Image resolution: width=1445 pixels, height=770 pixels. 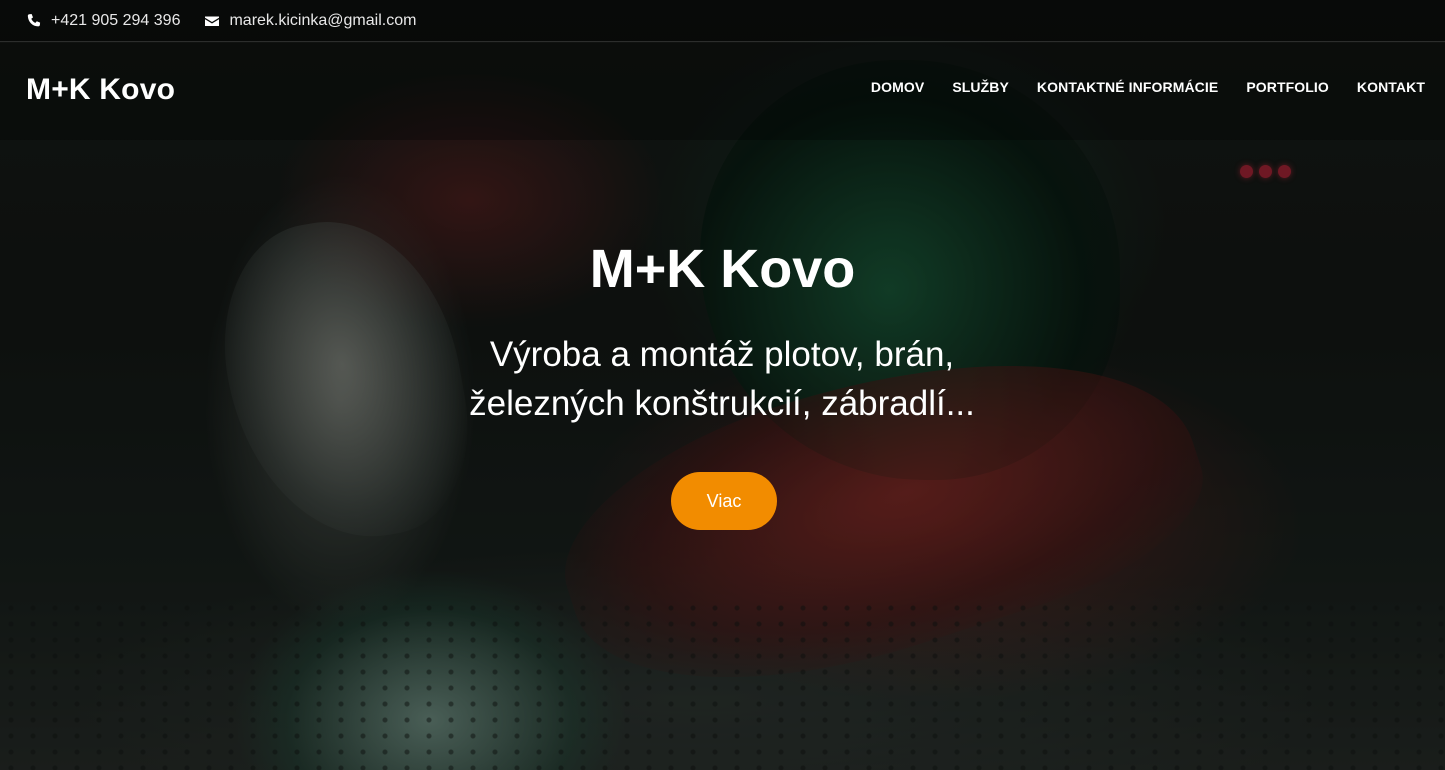 I want to click on email-contact: marek.kicinka@gmail.com, so click(x=310, y=21).